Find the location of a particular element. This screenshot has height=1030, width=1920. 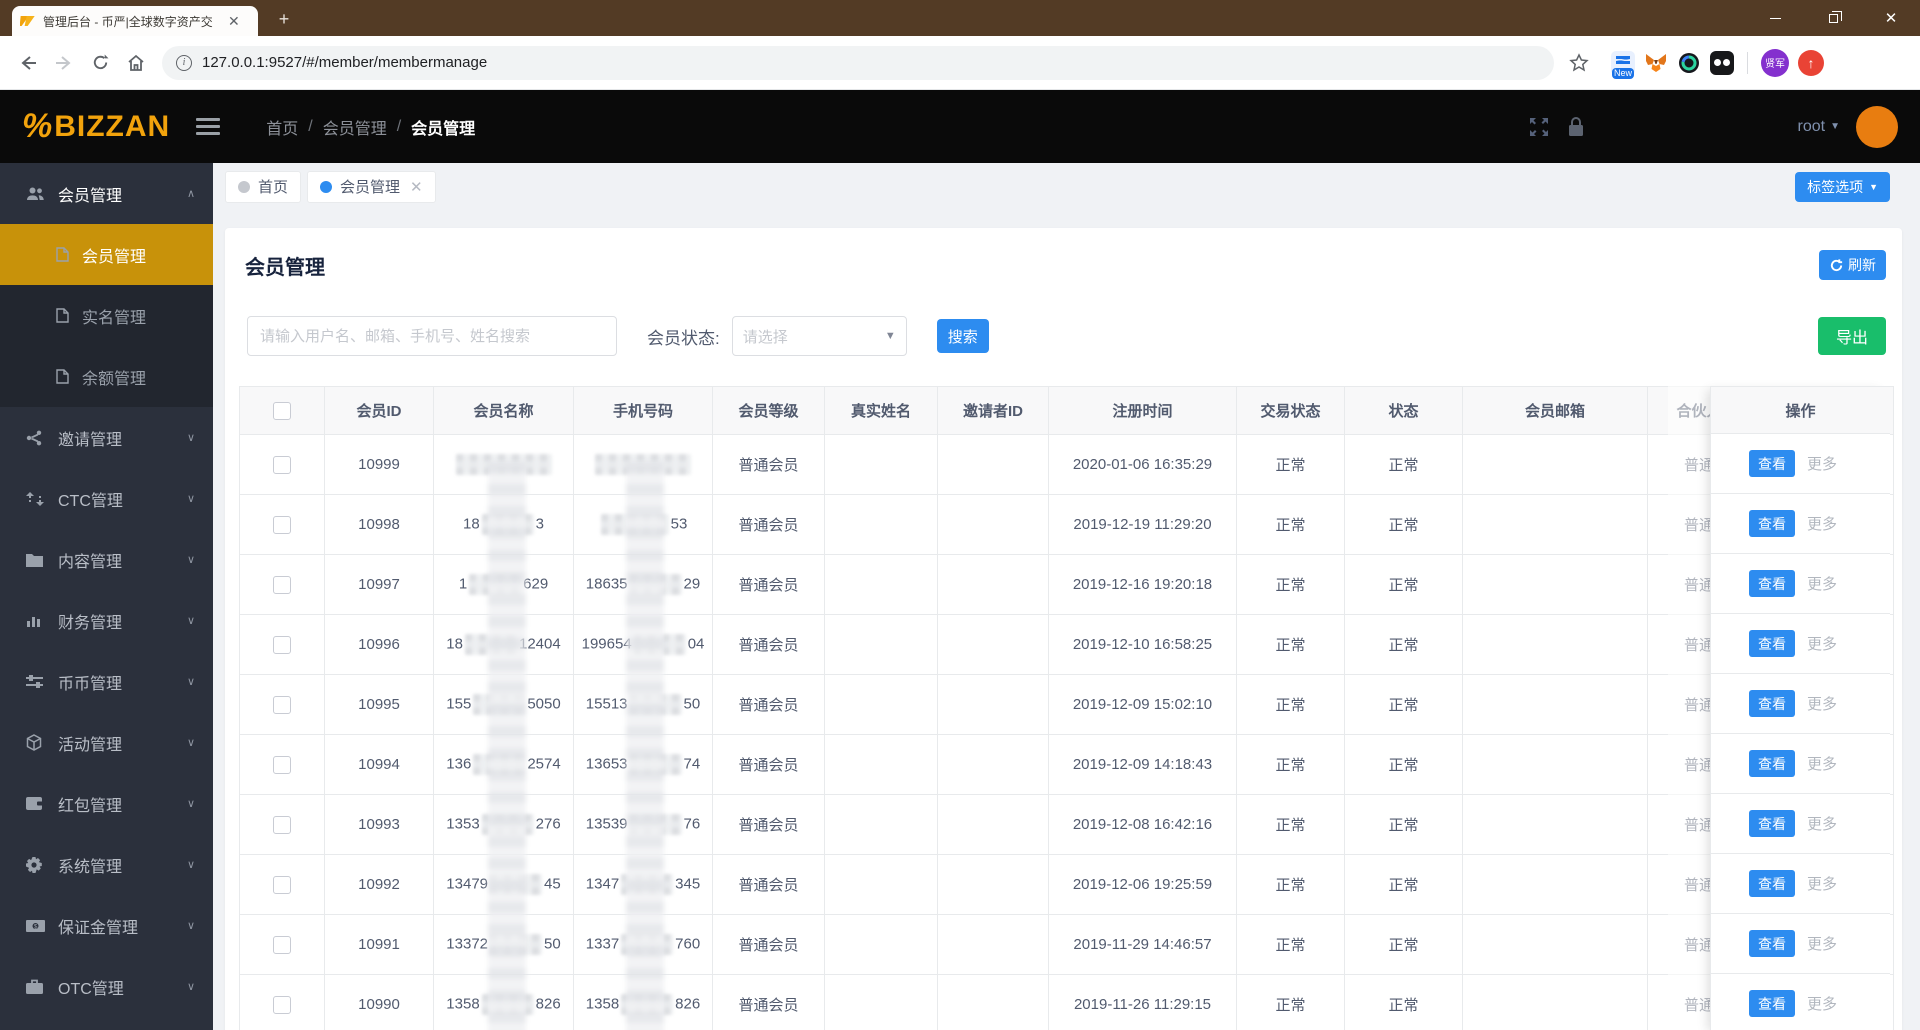

page-tab-首页: 首页 is located at coordinates (263, 186).